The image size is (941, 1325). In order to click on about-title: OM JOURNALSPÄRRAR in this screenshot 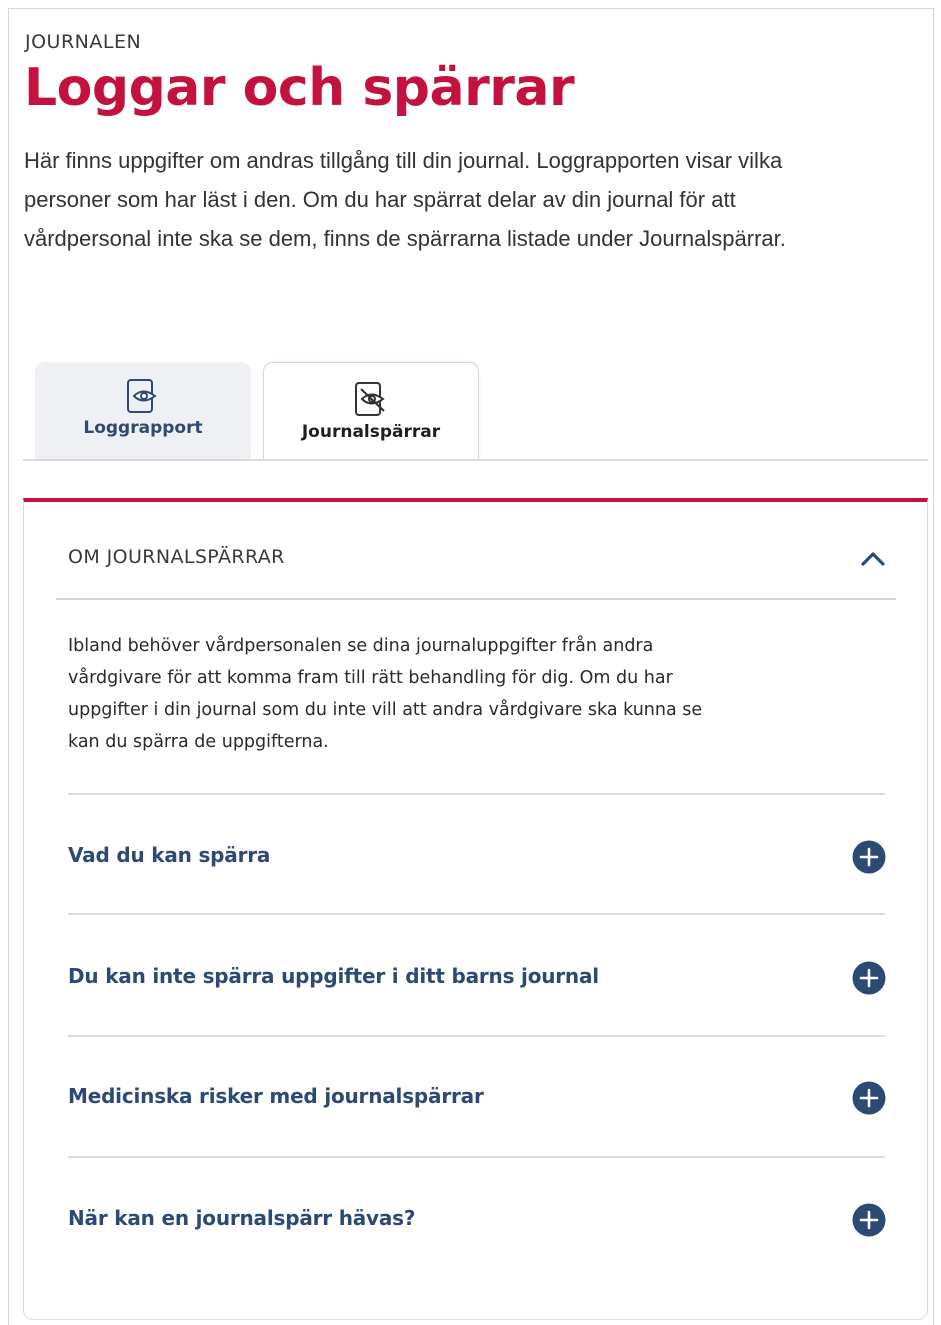, I will do `click(176, 557)`.